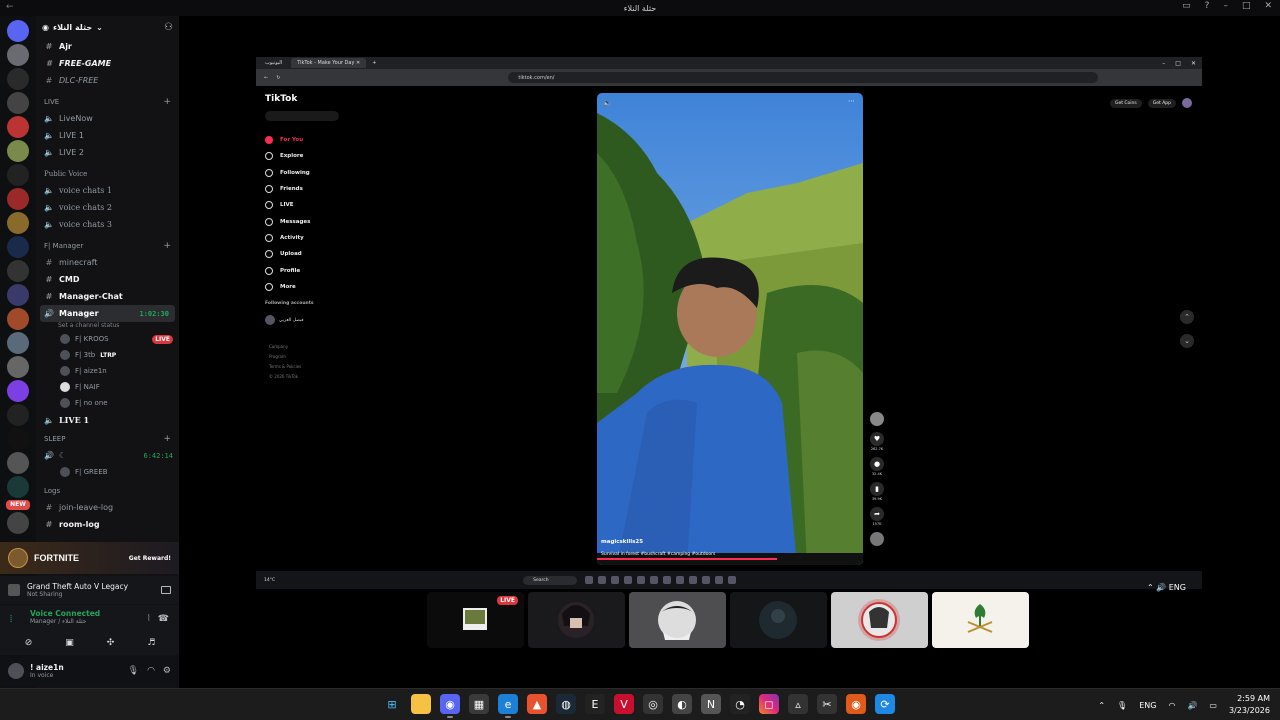  I want to click on channel-minecraft: # minecraft, so click(107, 262).